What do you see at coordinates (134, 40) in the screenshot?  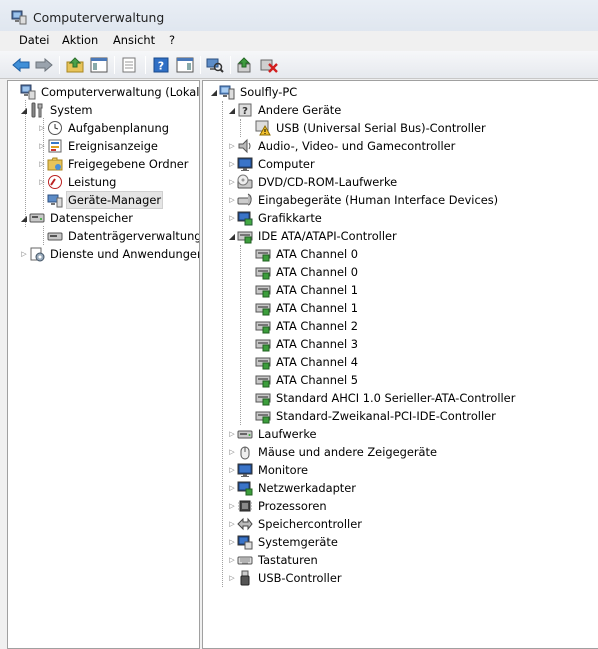 I see `menu-ansicht: Ansicht` at bounding box center [134, 40].